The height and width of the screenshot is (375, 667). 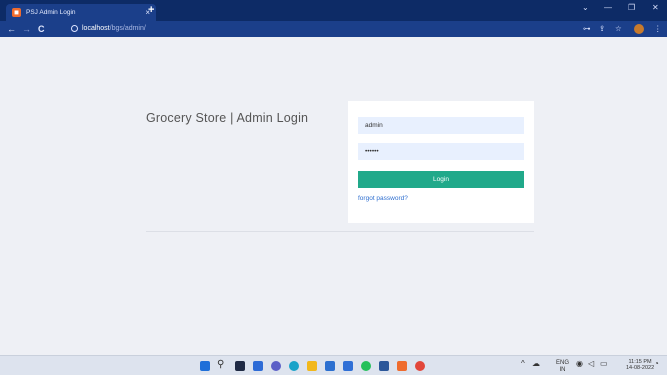 I want to click on username-input, so click(x=441, y=125).